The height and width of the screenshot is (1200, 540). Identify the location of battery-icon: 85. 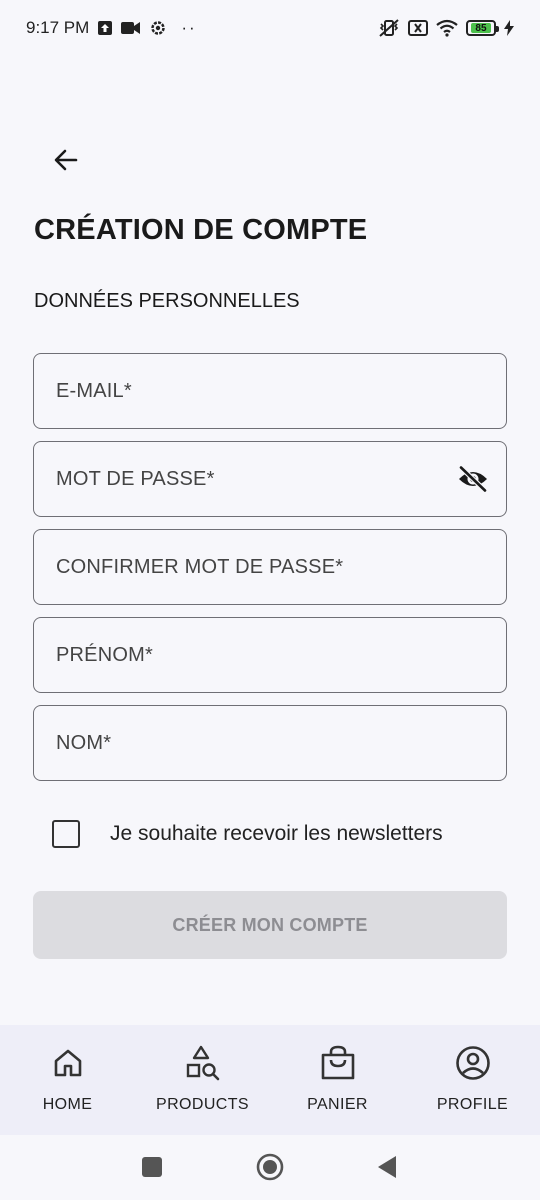
(482, 28).